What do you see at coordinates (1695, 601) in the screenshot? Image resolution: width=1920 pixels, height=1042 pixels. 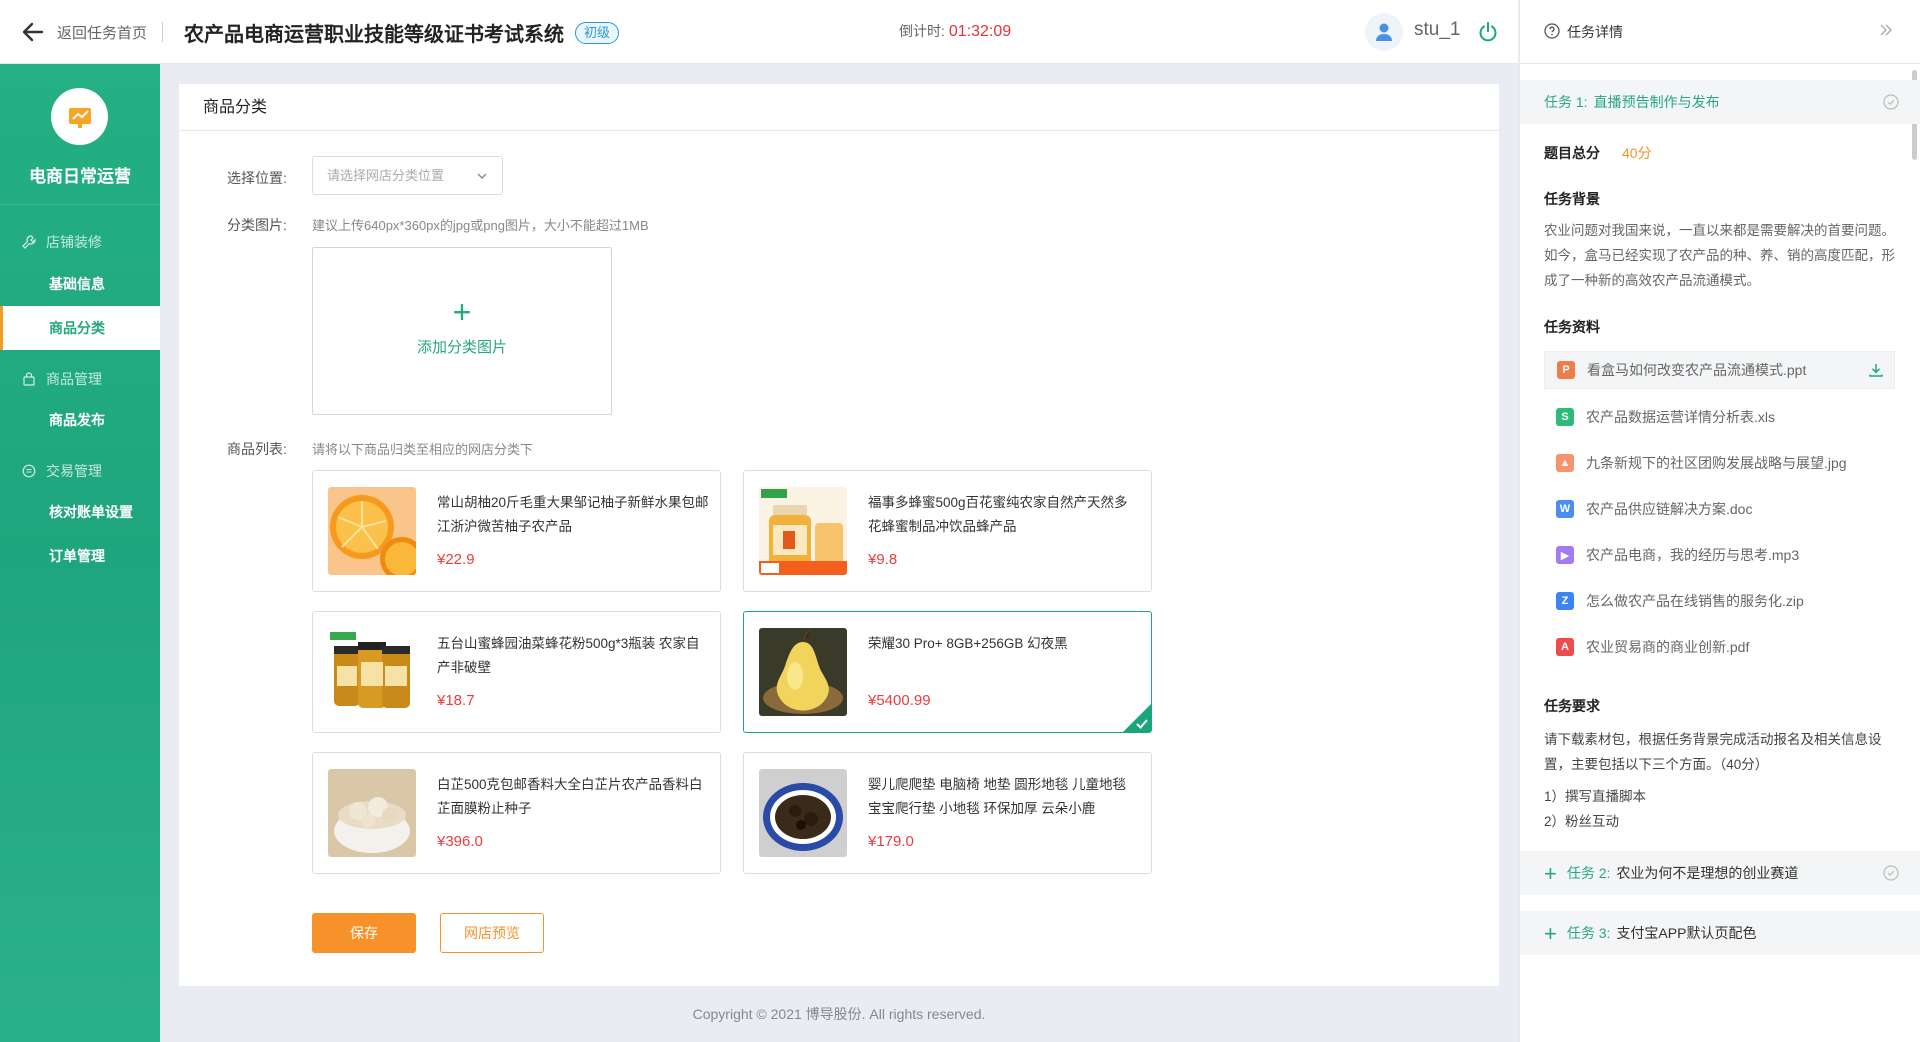 I see `file-name: 怎么做农产品在线销售的服务化.zip` at bounding box center [1695, 601].